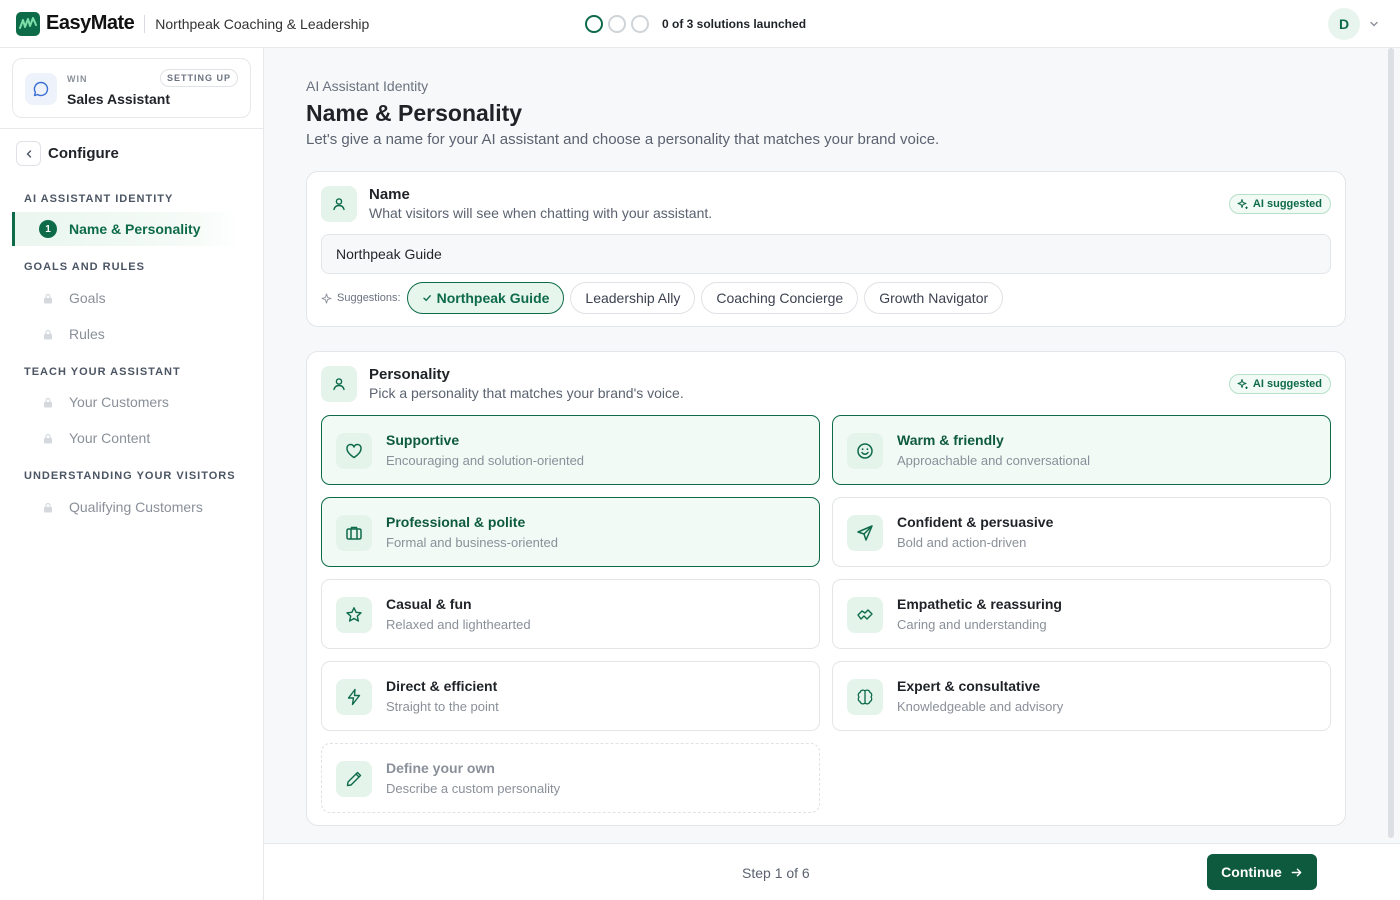 The width and height of the screenshot is (1400, 900). I want to click on option-desc: Bold and action-driven, so click(962, 542).